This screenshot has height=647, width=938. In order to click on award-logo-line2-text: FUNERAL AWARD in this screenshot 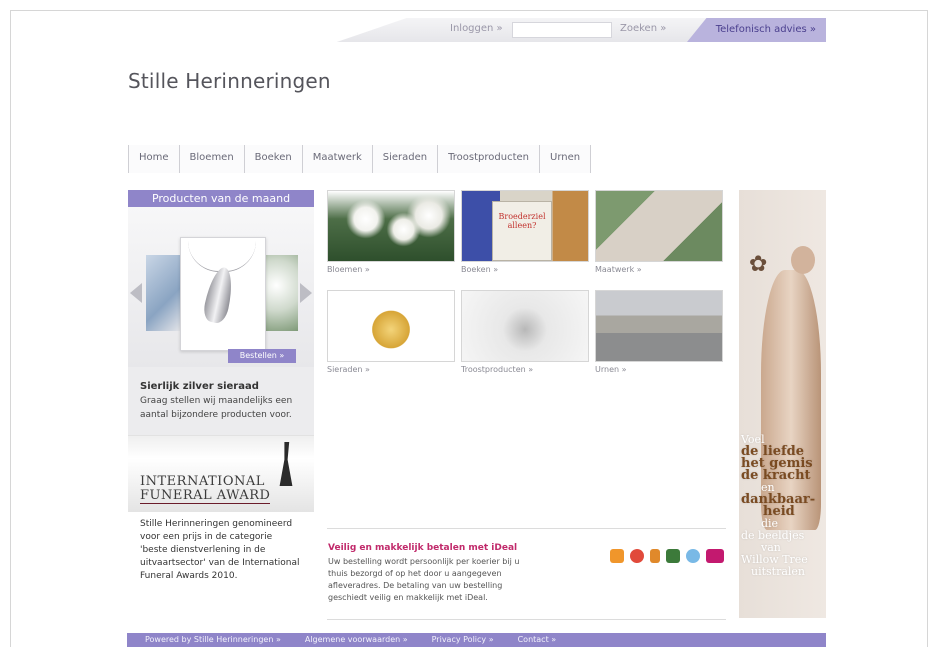, I will do `click(205, 496)`.